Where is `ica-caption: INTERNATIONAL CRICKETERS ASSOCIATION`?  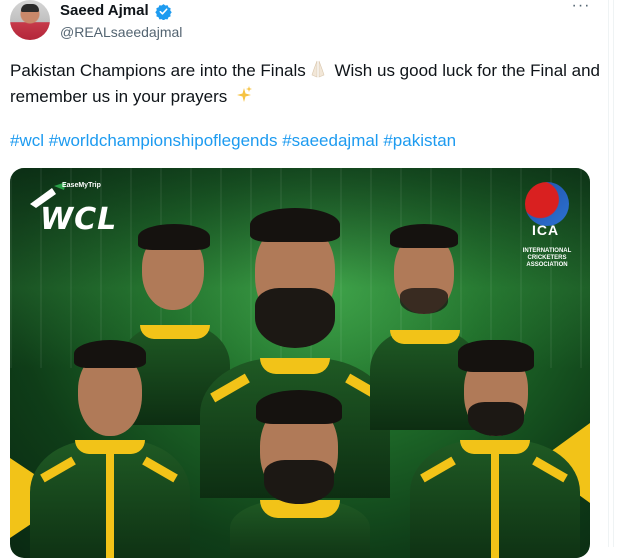 ica-caption: INTERNATIONAL CRICKETERS ASSOCIATION is located at coordinates (547, 258).